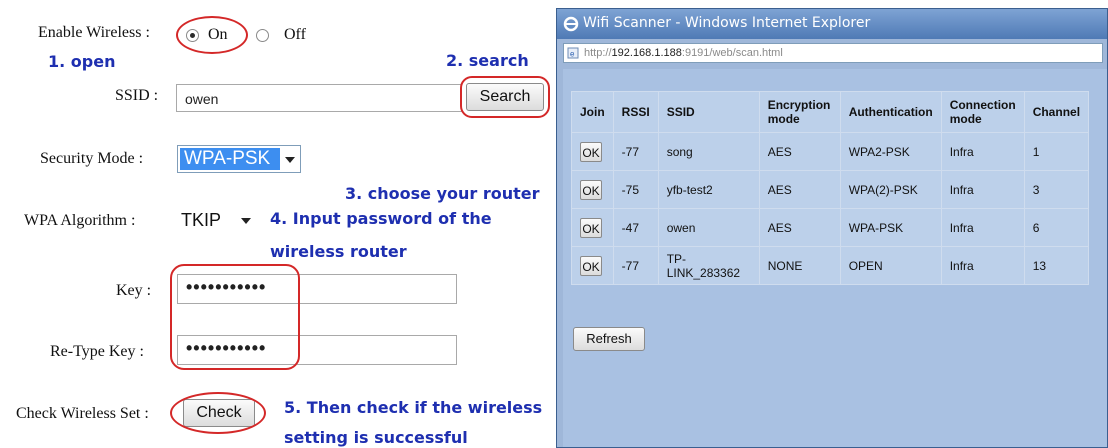  I want to click on svg-text: e, so click(572, 54).